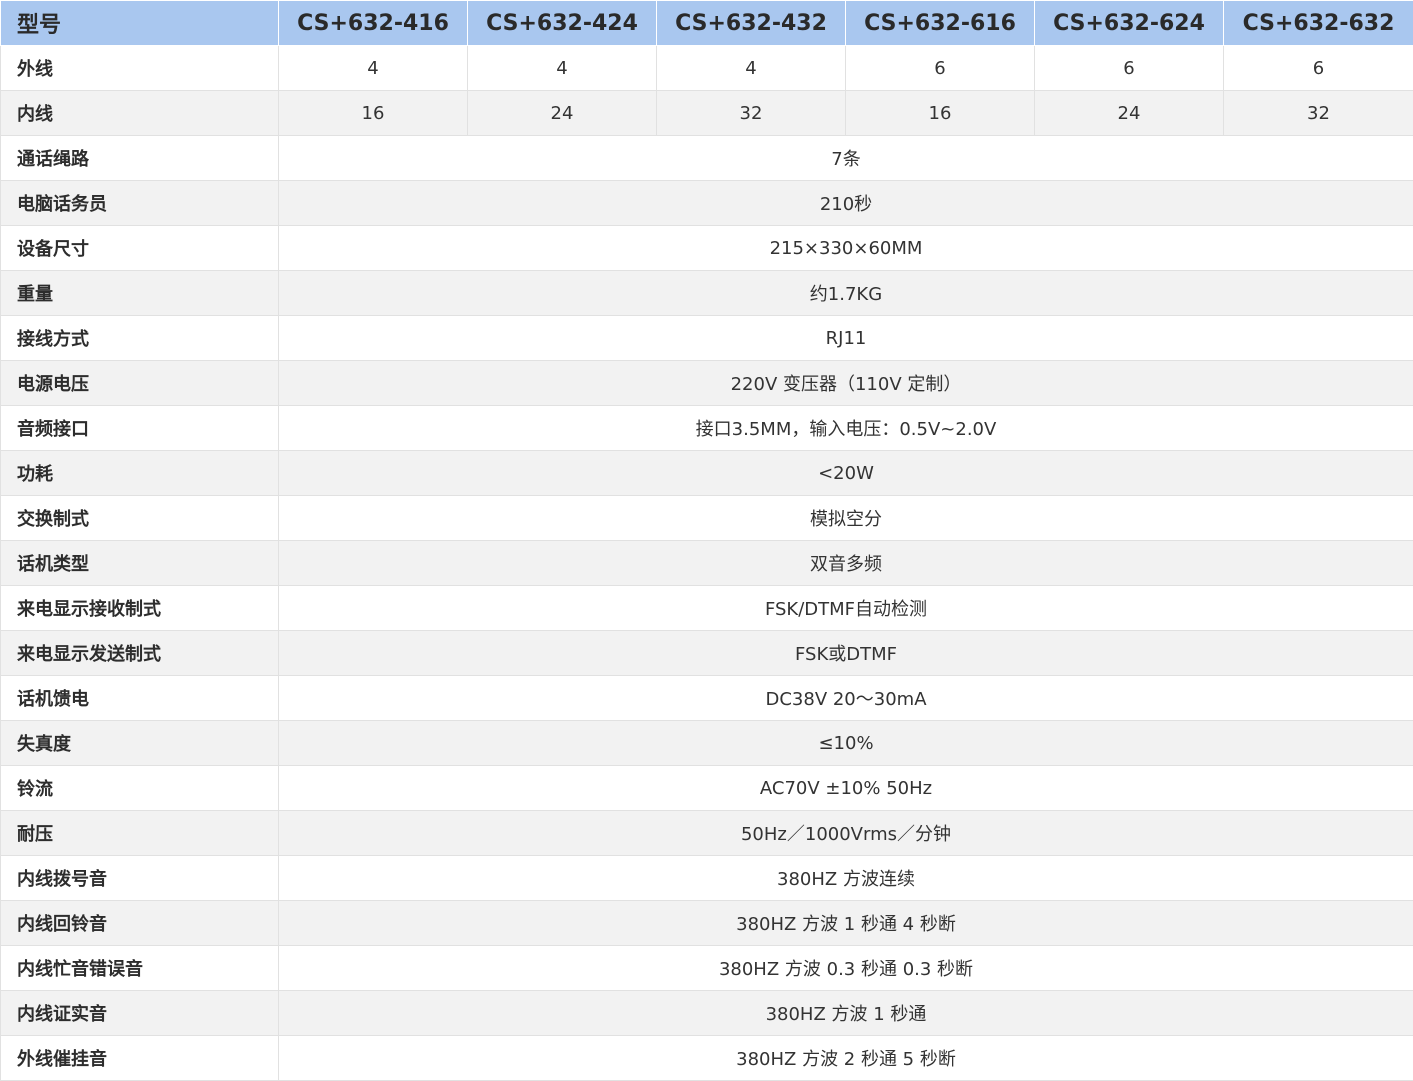 Image resolution: width=1413 pixels, height=1081 pixels. Describe the element at coordinates (1129, 23) in the screenshot. I see `header-model: CS+632-624` at that location.